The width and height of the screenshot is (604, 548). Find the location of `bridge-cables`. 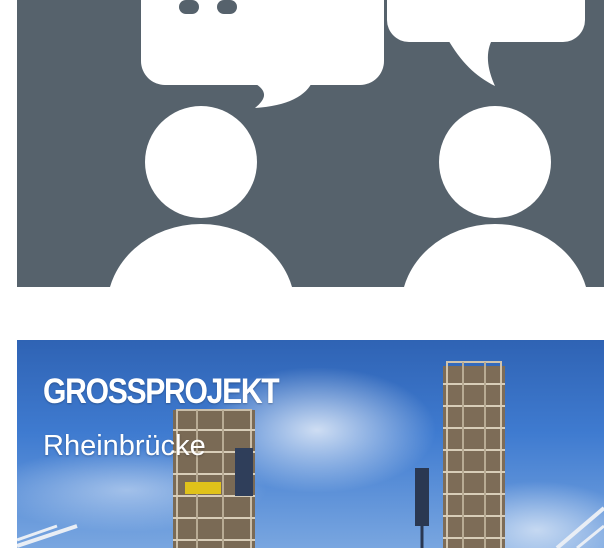

bridge-cables is located at coordinates (310, 527).